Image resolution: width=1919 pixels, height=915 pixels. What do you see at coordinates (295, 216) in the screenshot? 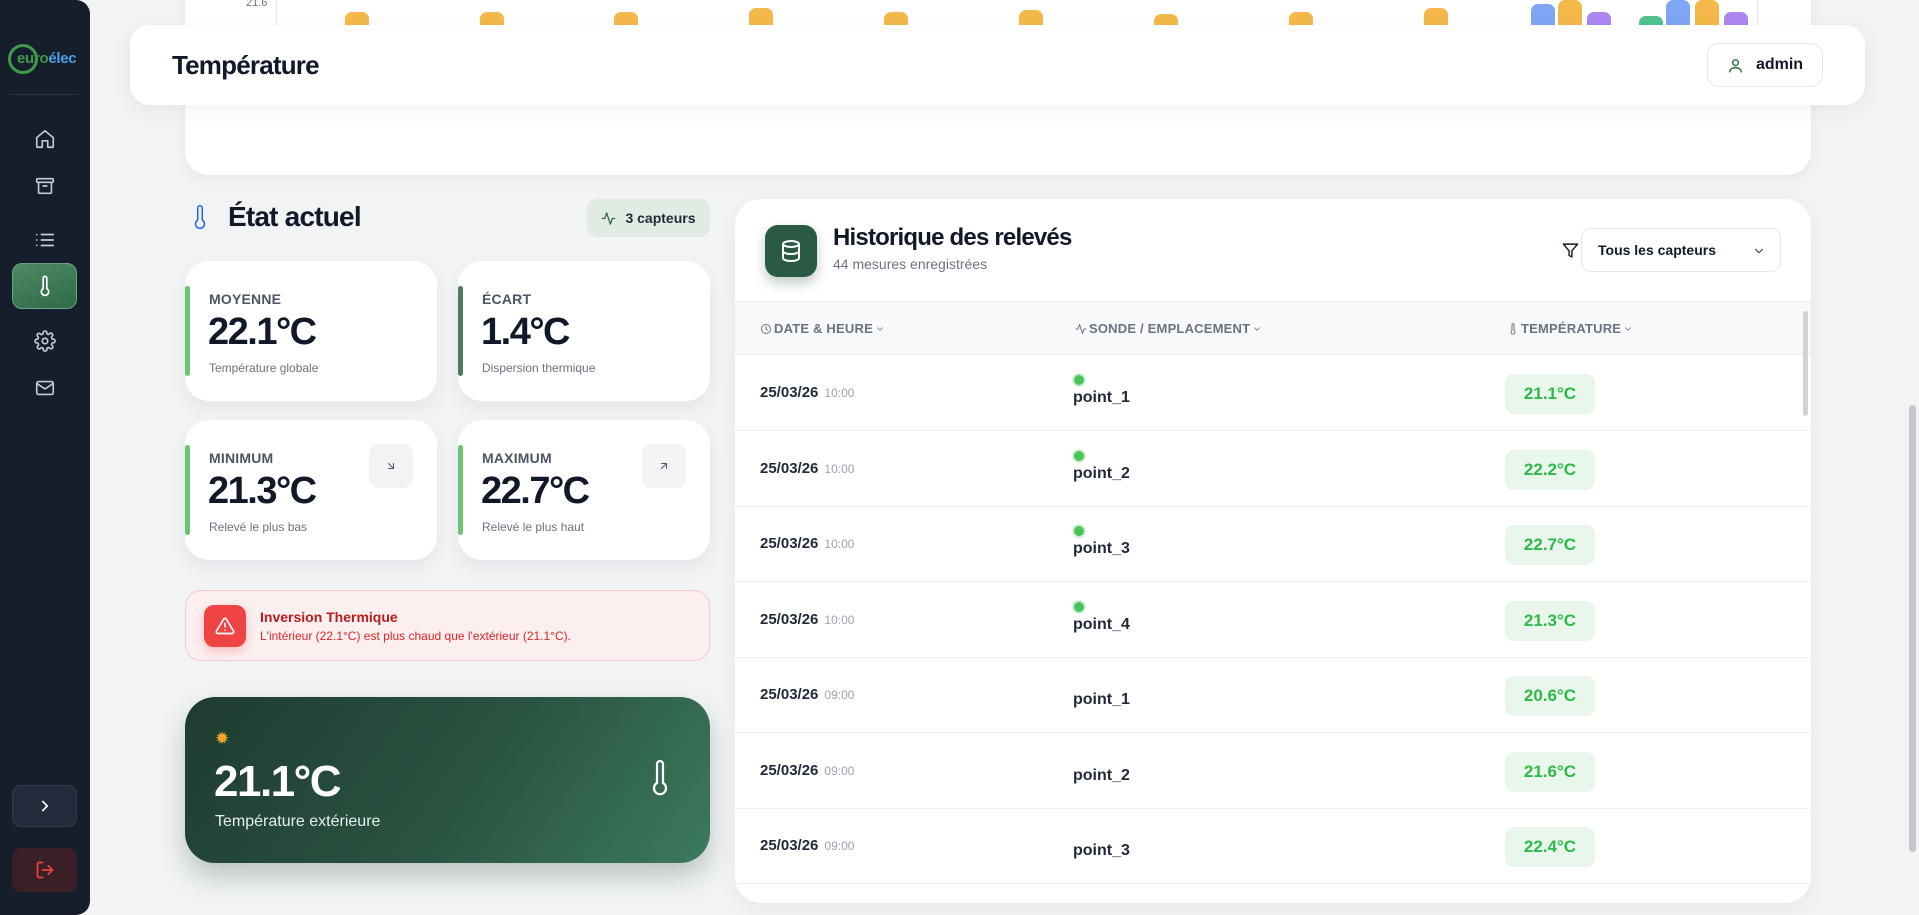
I see `etat-actuel-title: État actuel` at bounding box center [295, 216].